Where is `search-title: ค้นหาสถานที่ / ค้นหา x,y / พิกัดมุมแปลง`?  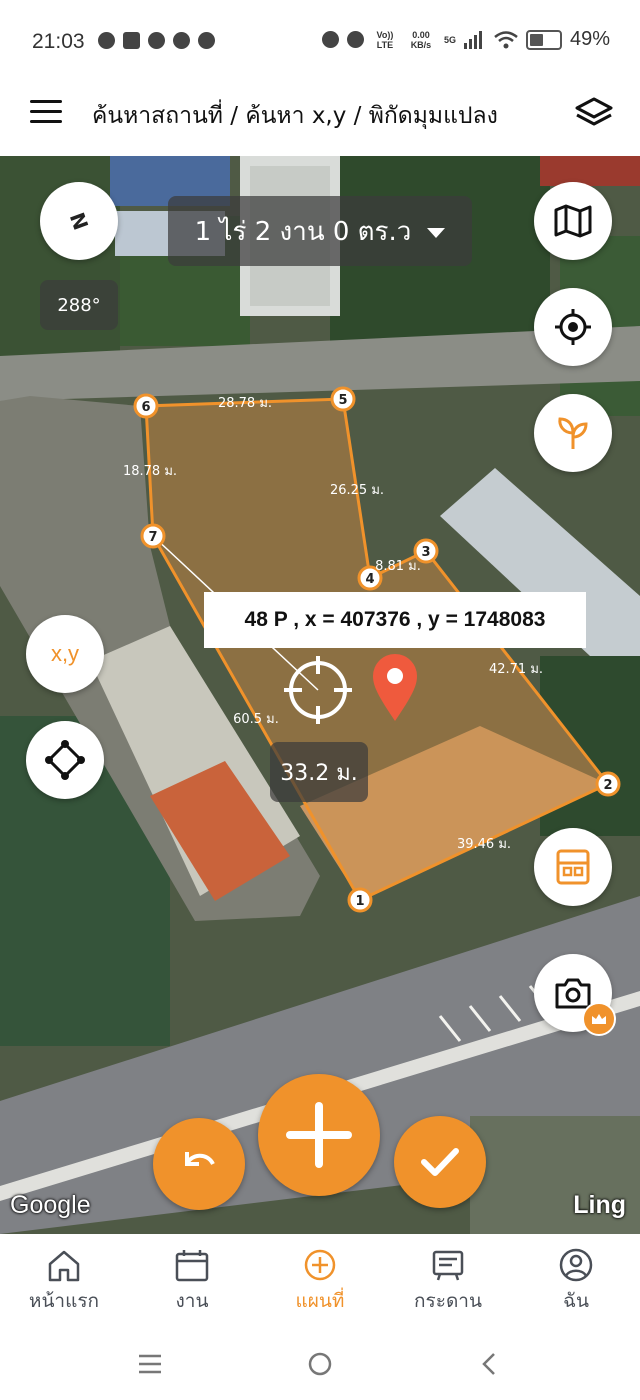 search-title: ค้นหาสถานที่ / ค้นหา x,y / พิกัดมุมแปลง is located at coordinates (295, 116).